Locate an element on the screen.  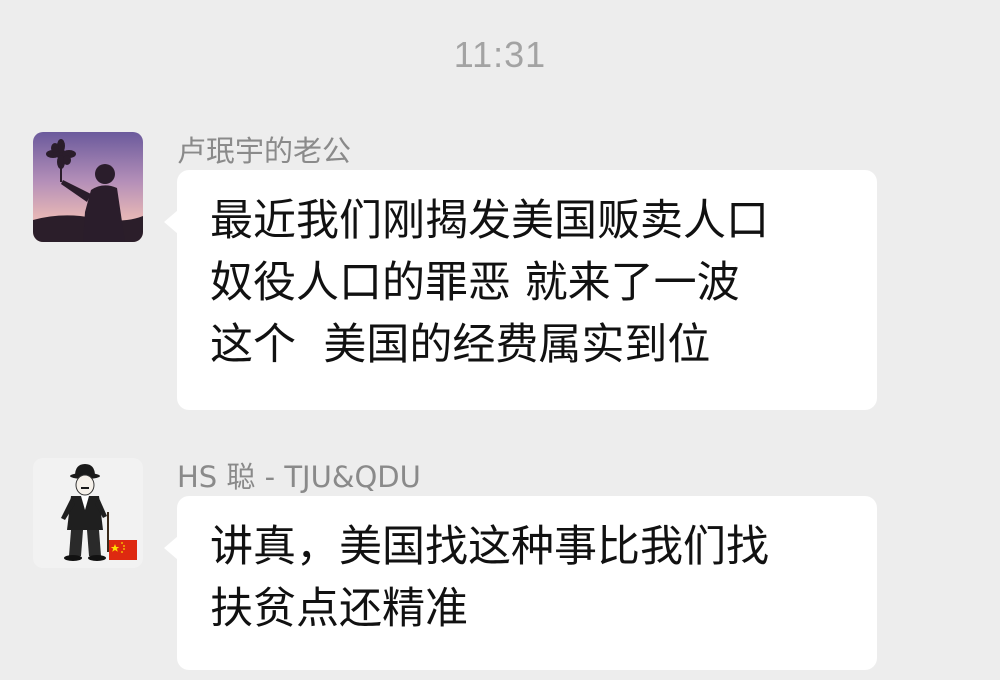
message-text: 讲真，美国找这种事比我们找 扶贫点还精准 is located at coordinates (489, 578).